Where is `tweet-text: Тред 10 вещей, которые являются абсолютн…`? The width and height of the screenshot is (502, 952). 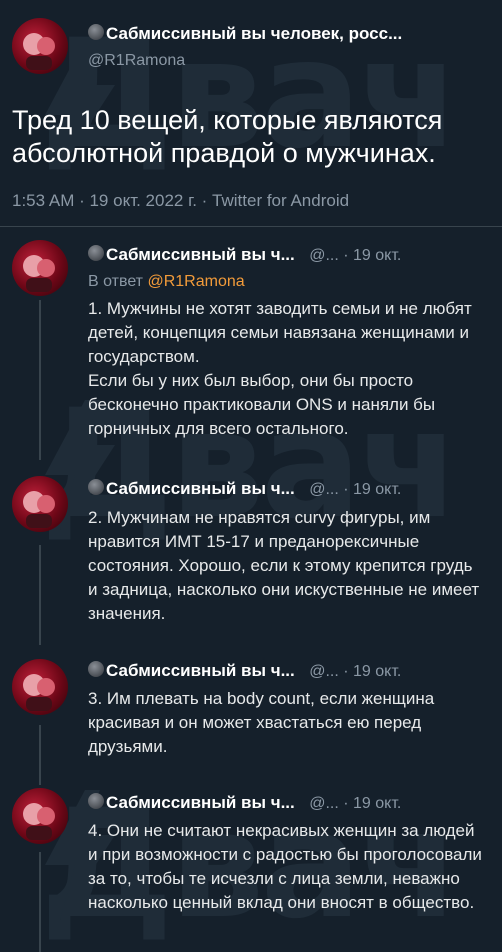
tweet-text: Тред 10 вещей, которые являются абсолютн… is located at coordinates (227, 136).